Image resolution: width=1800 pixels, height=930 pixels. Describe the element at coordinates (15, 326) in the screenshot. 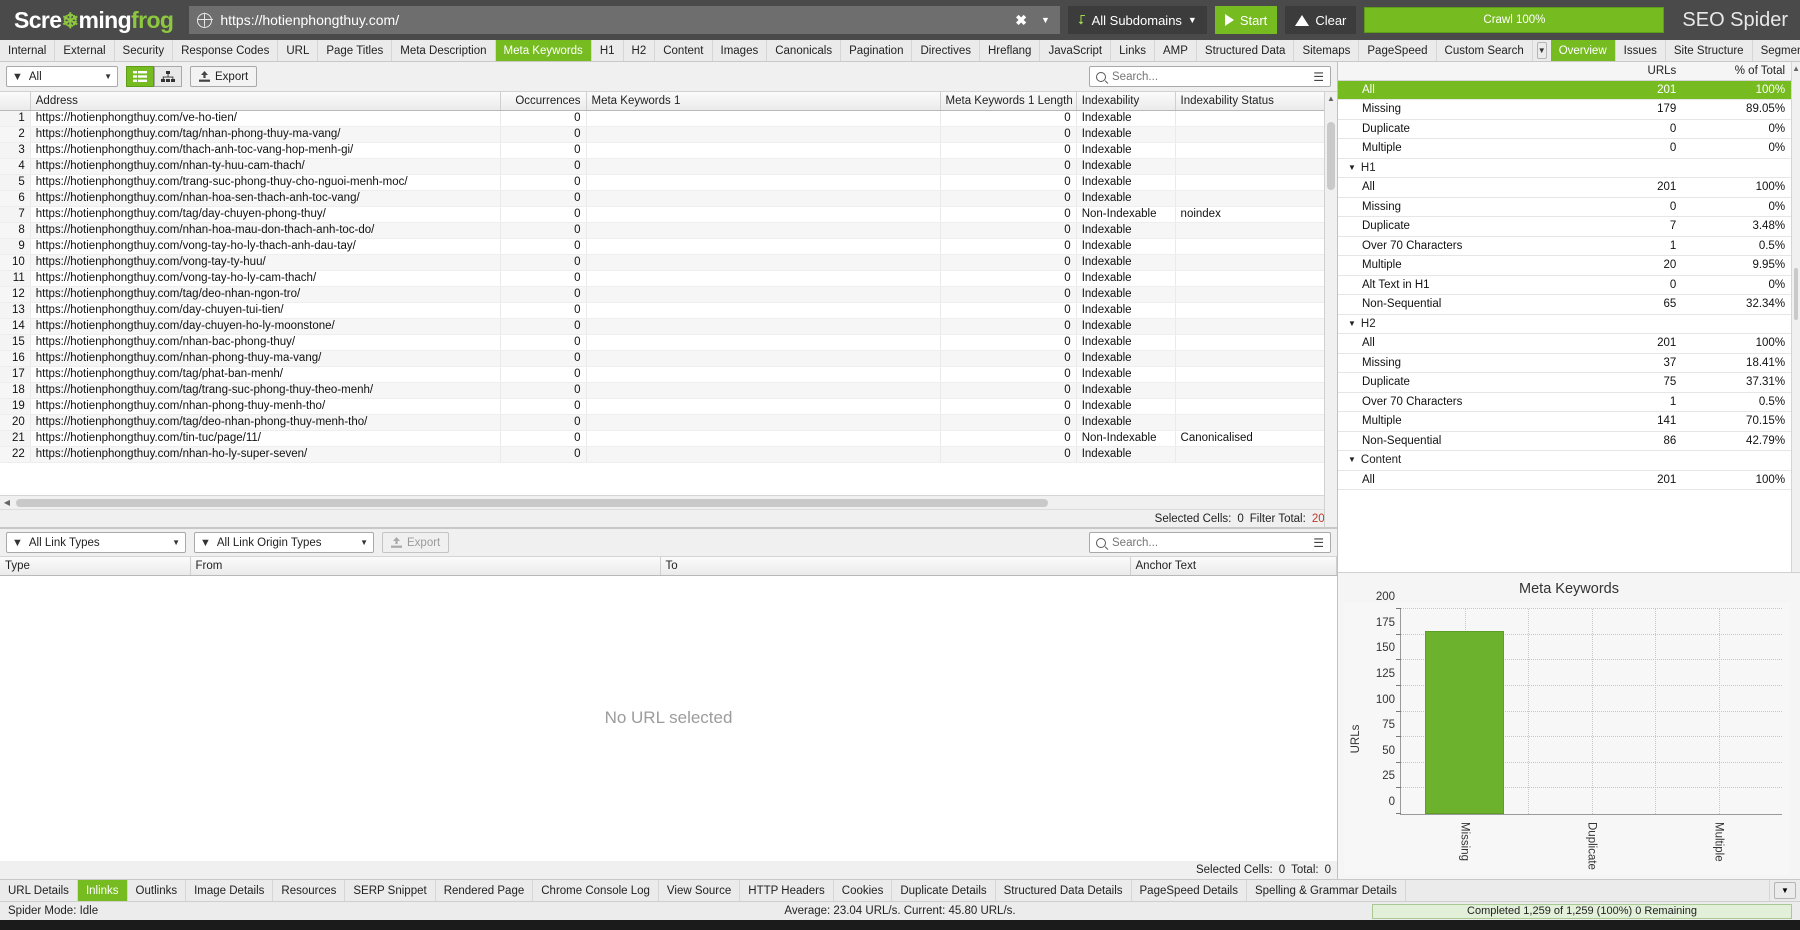

I see `row-number: 14` at that location.